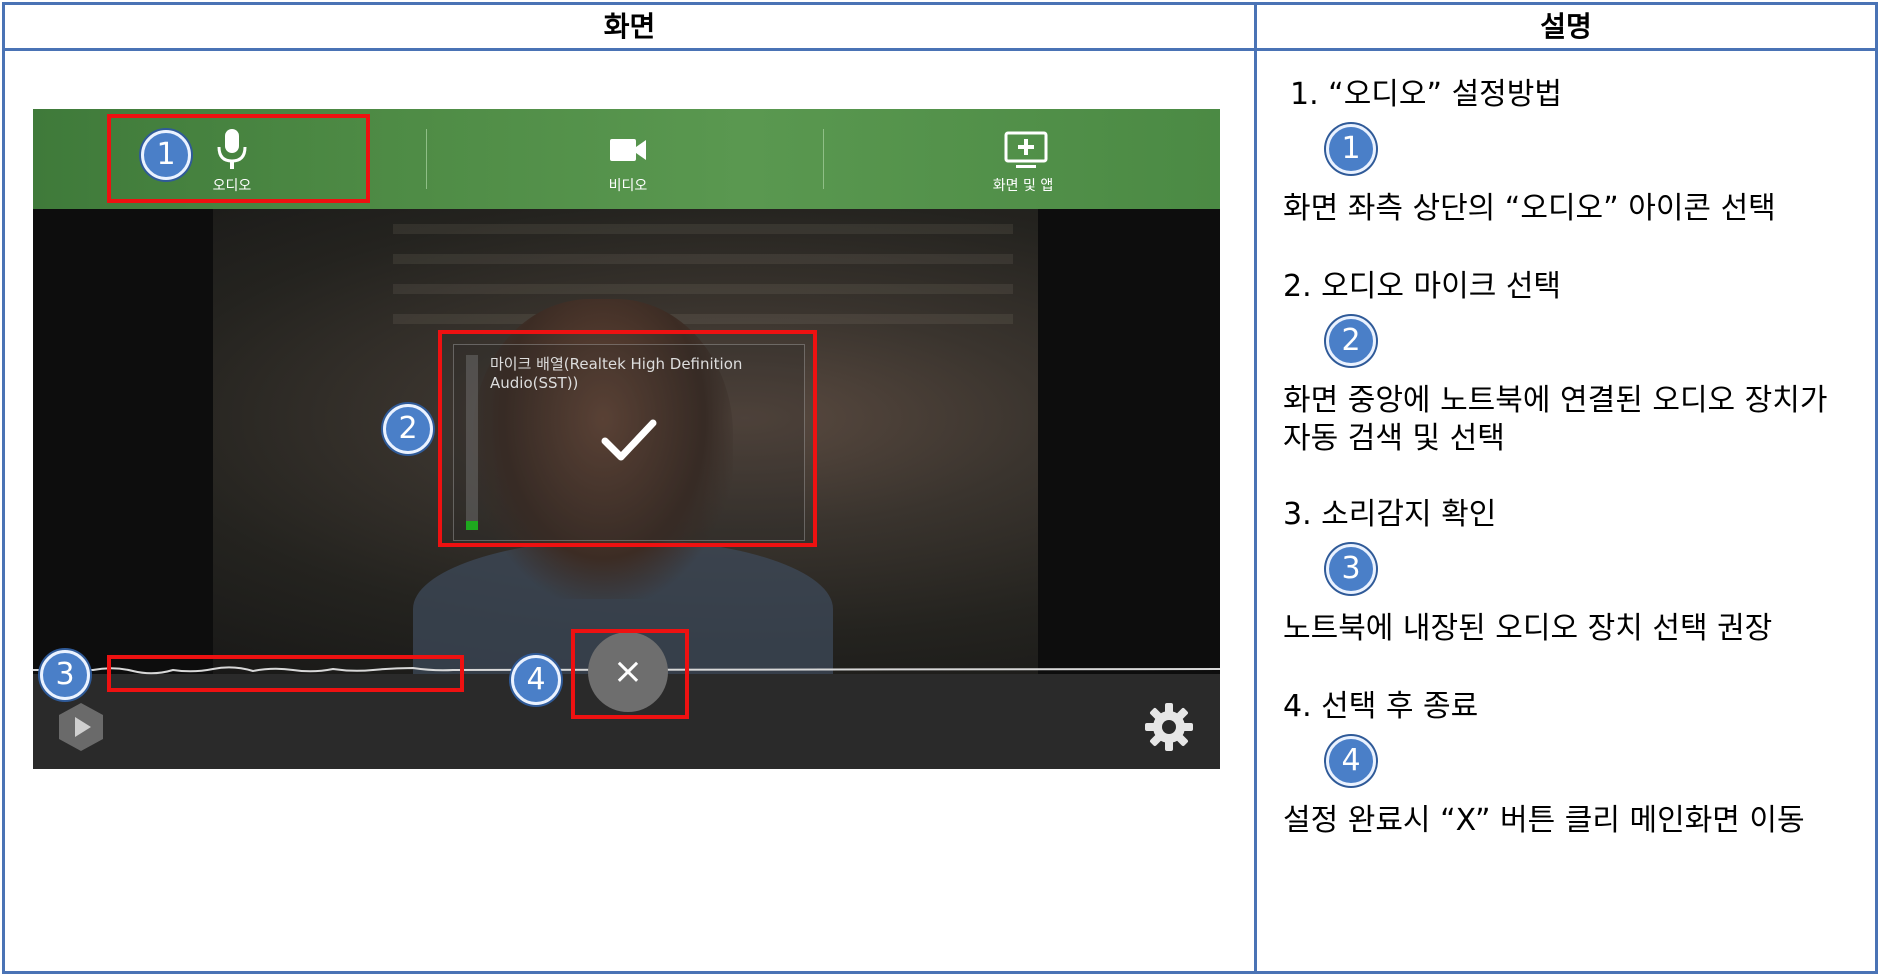 The width and height of the screenshot is (1883, 978). I want to click on step-3-text: 노트북에 내장된 오디오 장치 선택 권장, so click(1528, 628).